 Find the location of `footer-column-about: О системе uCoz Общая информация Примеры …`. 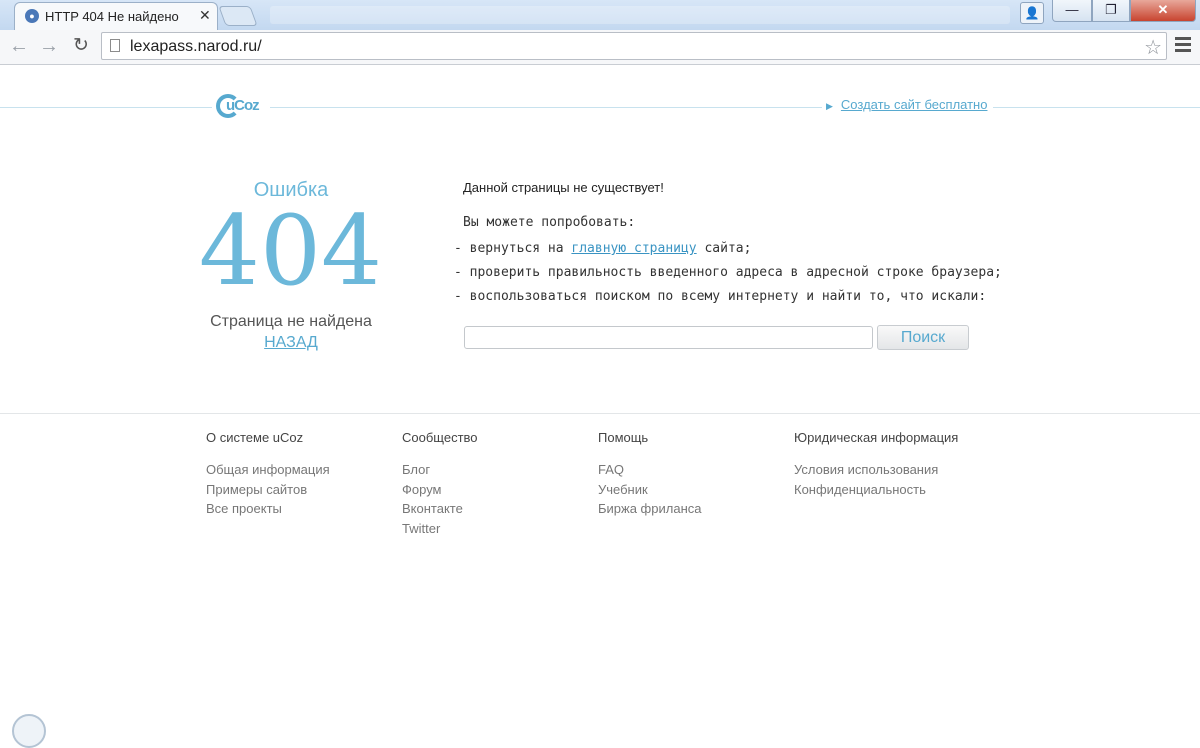

footer-column-about: О системе uCoz Общая информация Примеры … is located at coordinates (268, 475).